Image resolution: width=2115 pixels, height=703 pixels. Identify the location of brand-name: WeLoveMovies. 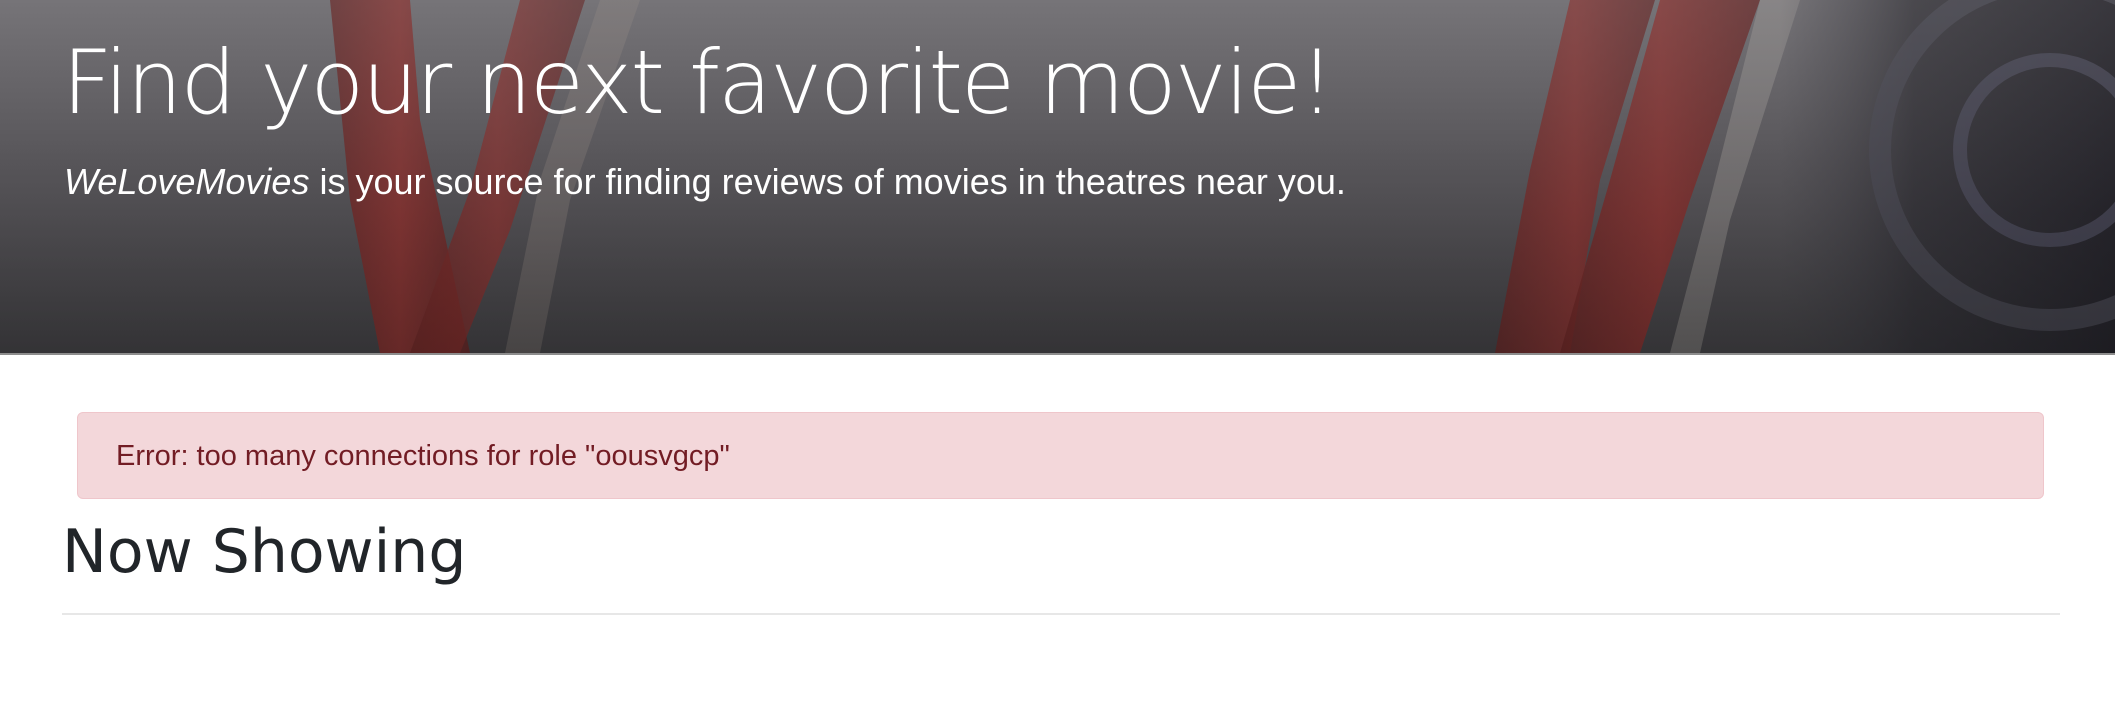
(187, 181).